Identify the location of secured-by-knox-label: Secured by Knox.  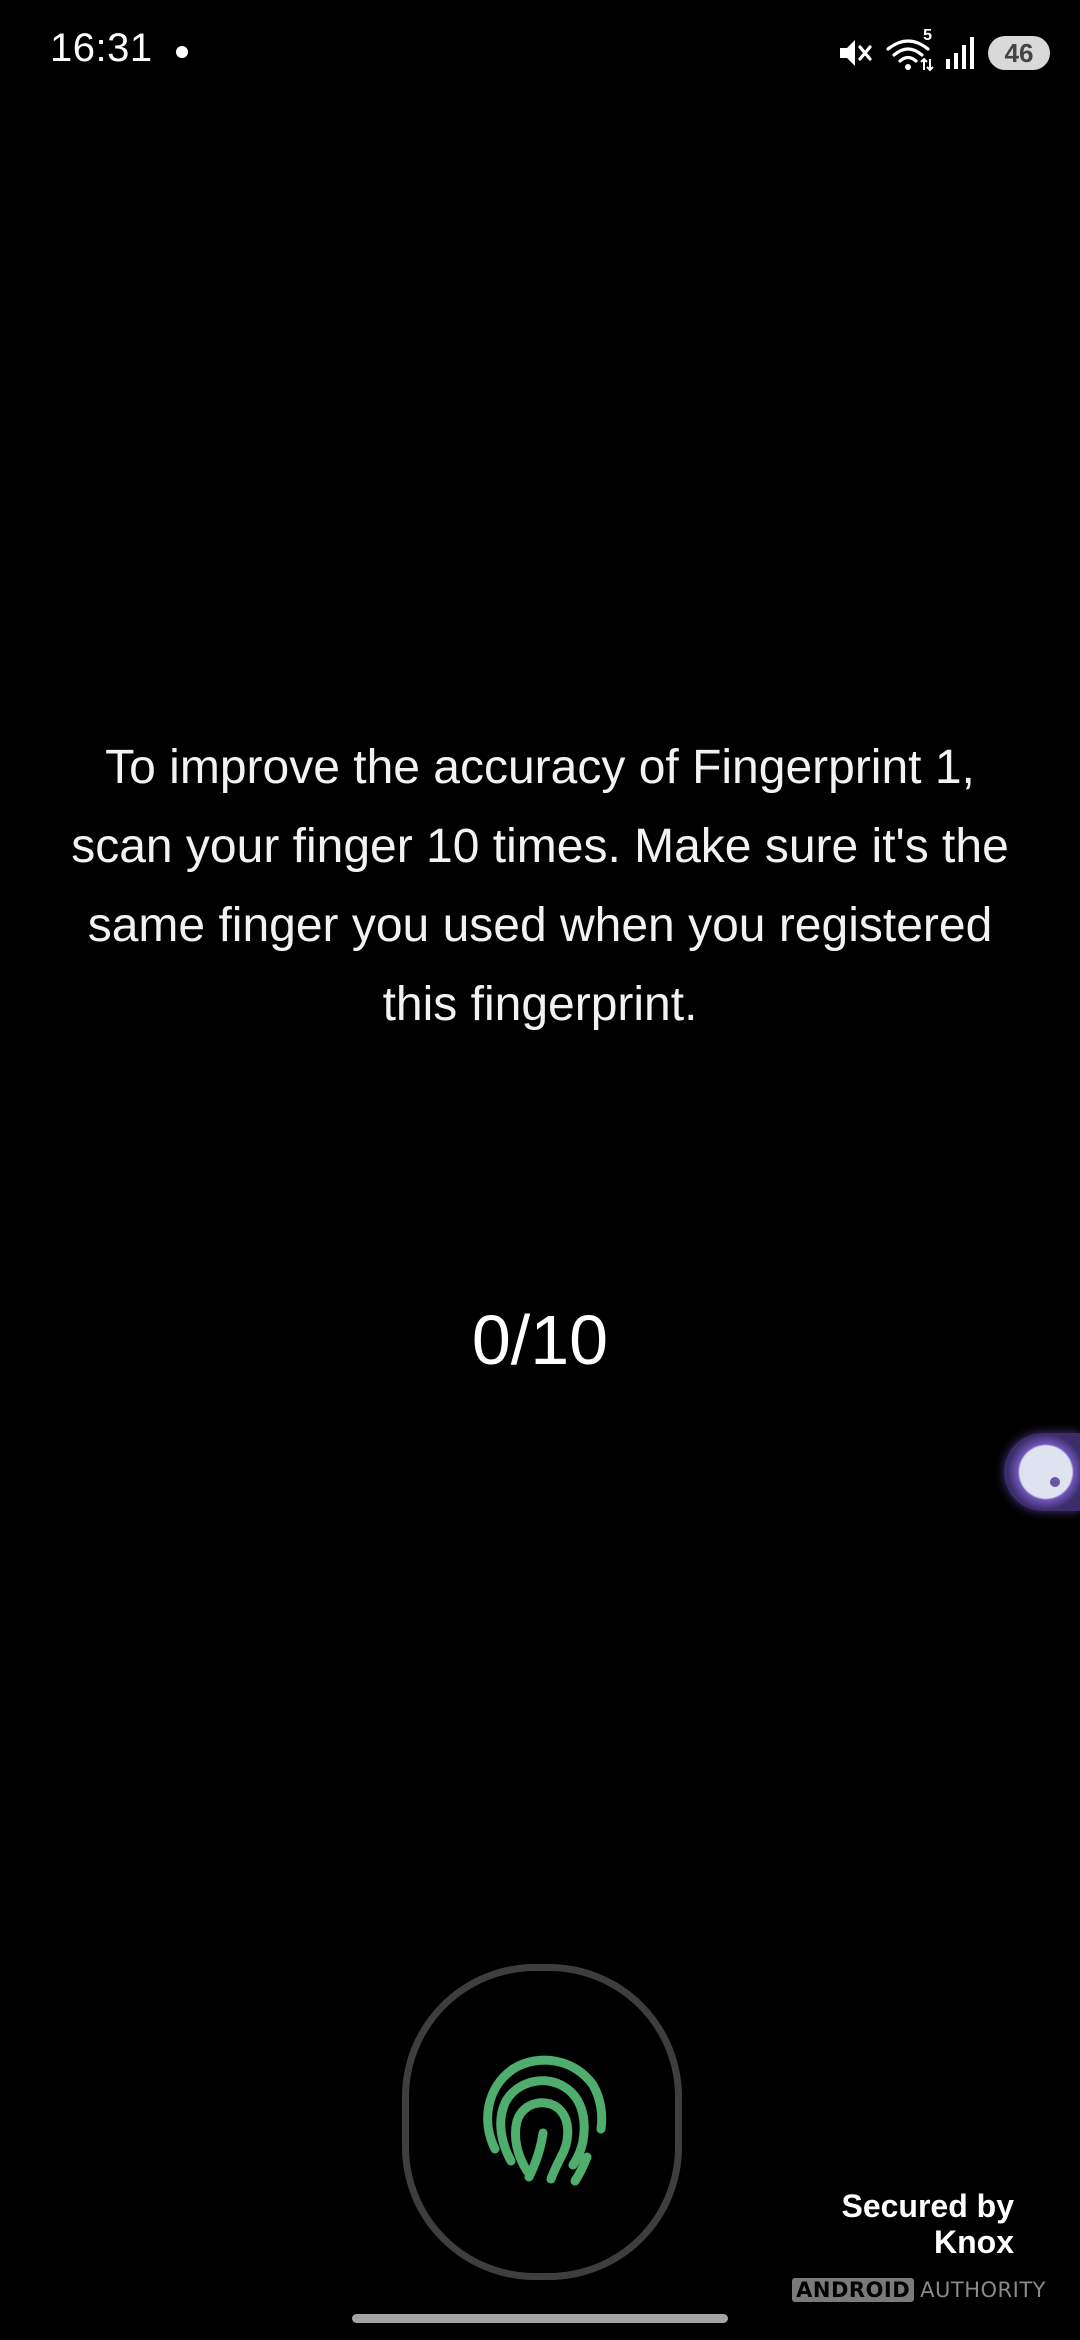
(927, 2224).